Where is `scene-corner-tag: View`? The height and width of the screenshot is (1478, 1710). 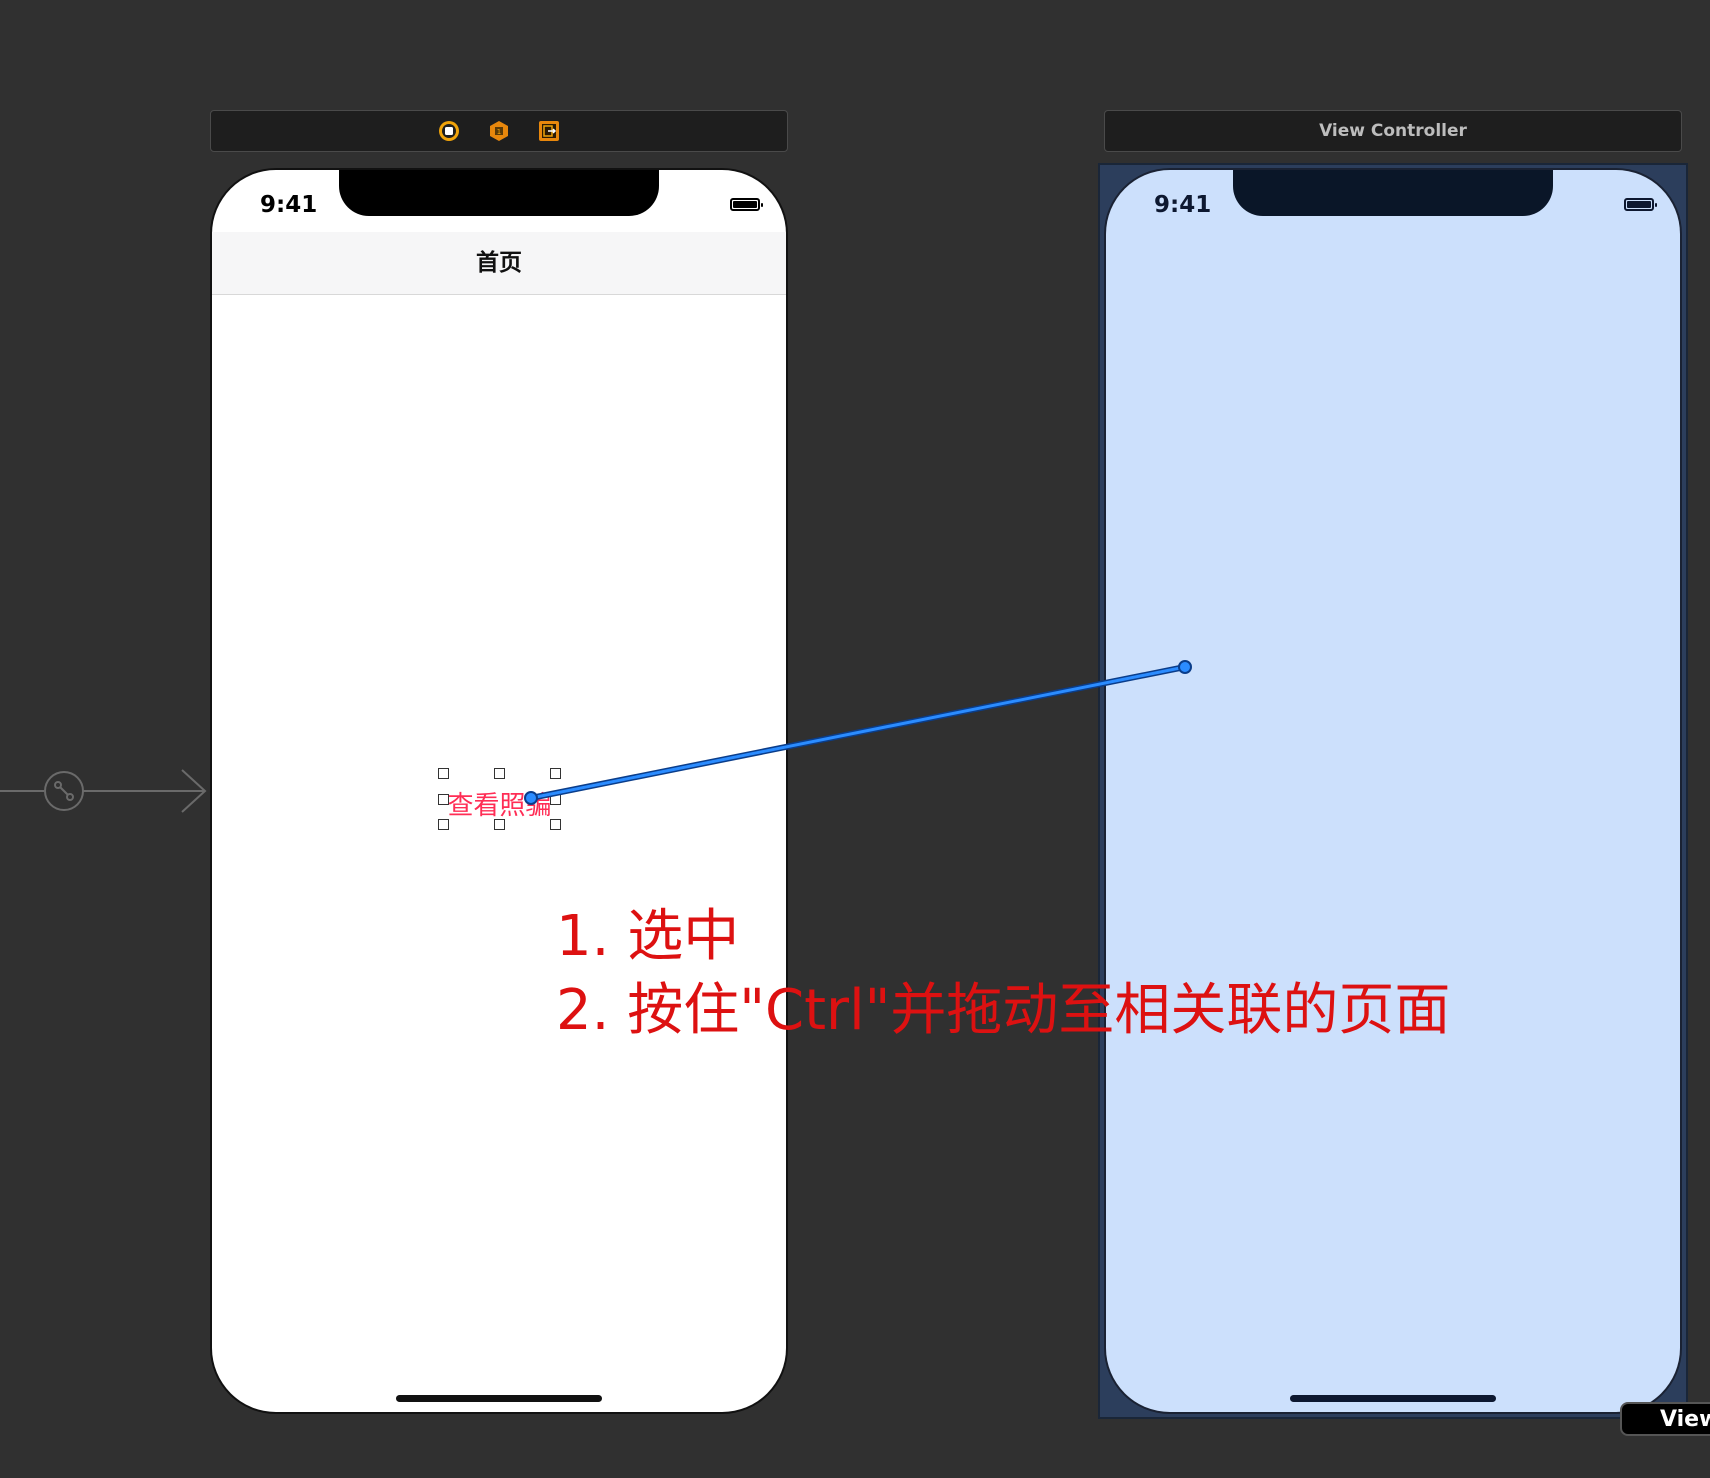
scene-corner-tag: View is located at coordinates (1665, 1419).